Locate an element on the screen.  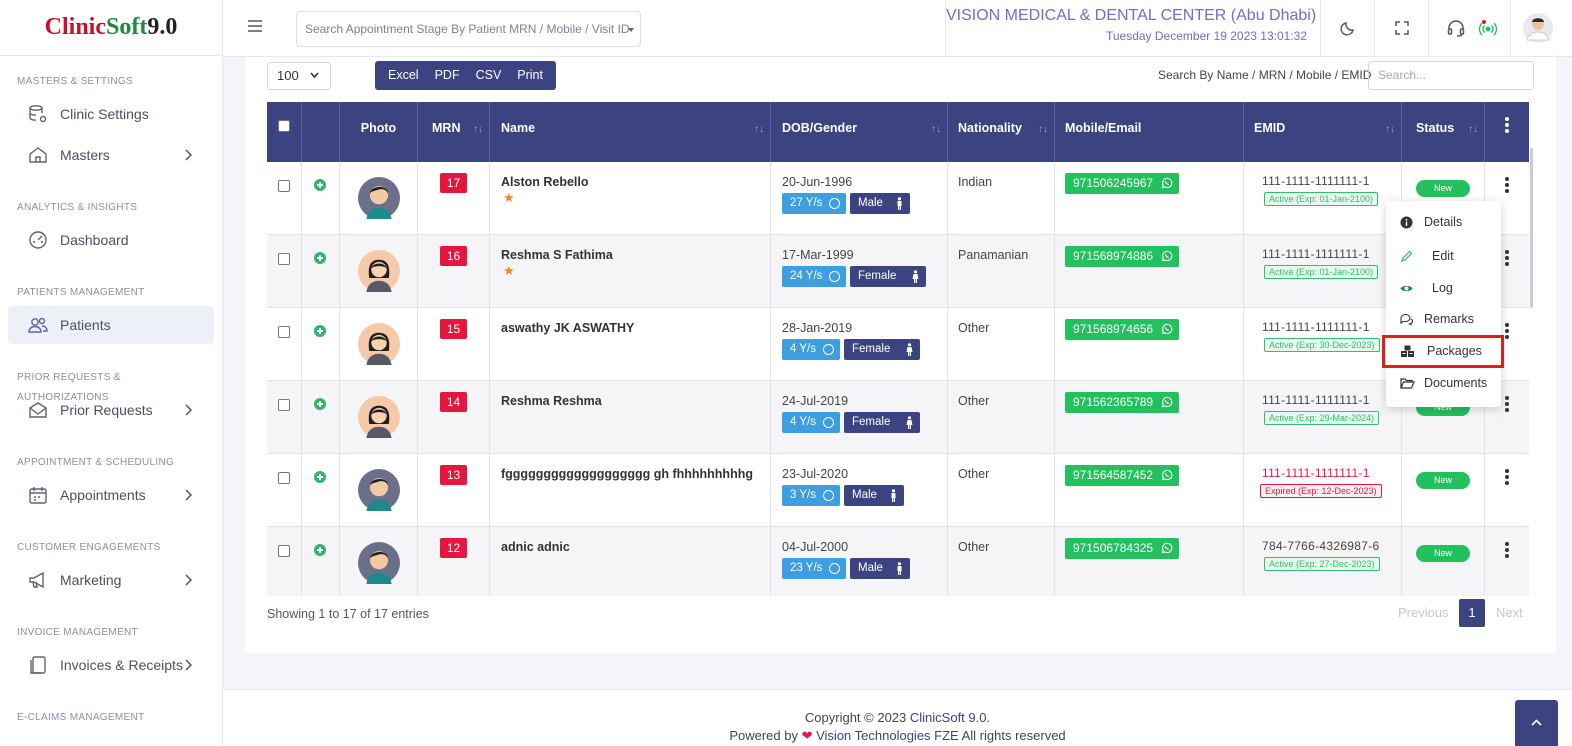
mobile-badge: 971506245967 is located at coordinates (1122, 183).